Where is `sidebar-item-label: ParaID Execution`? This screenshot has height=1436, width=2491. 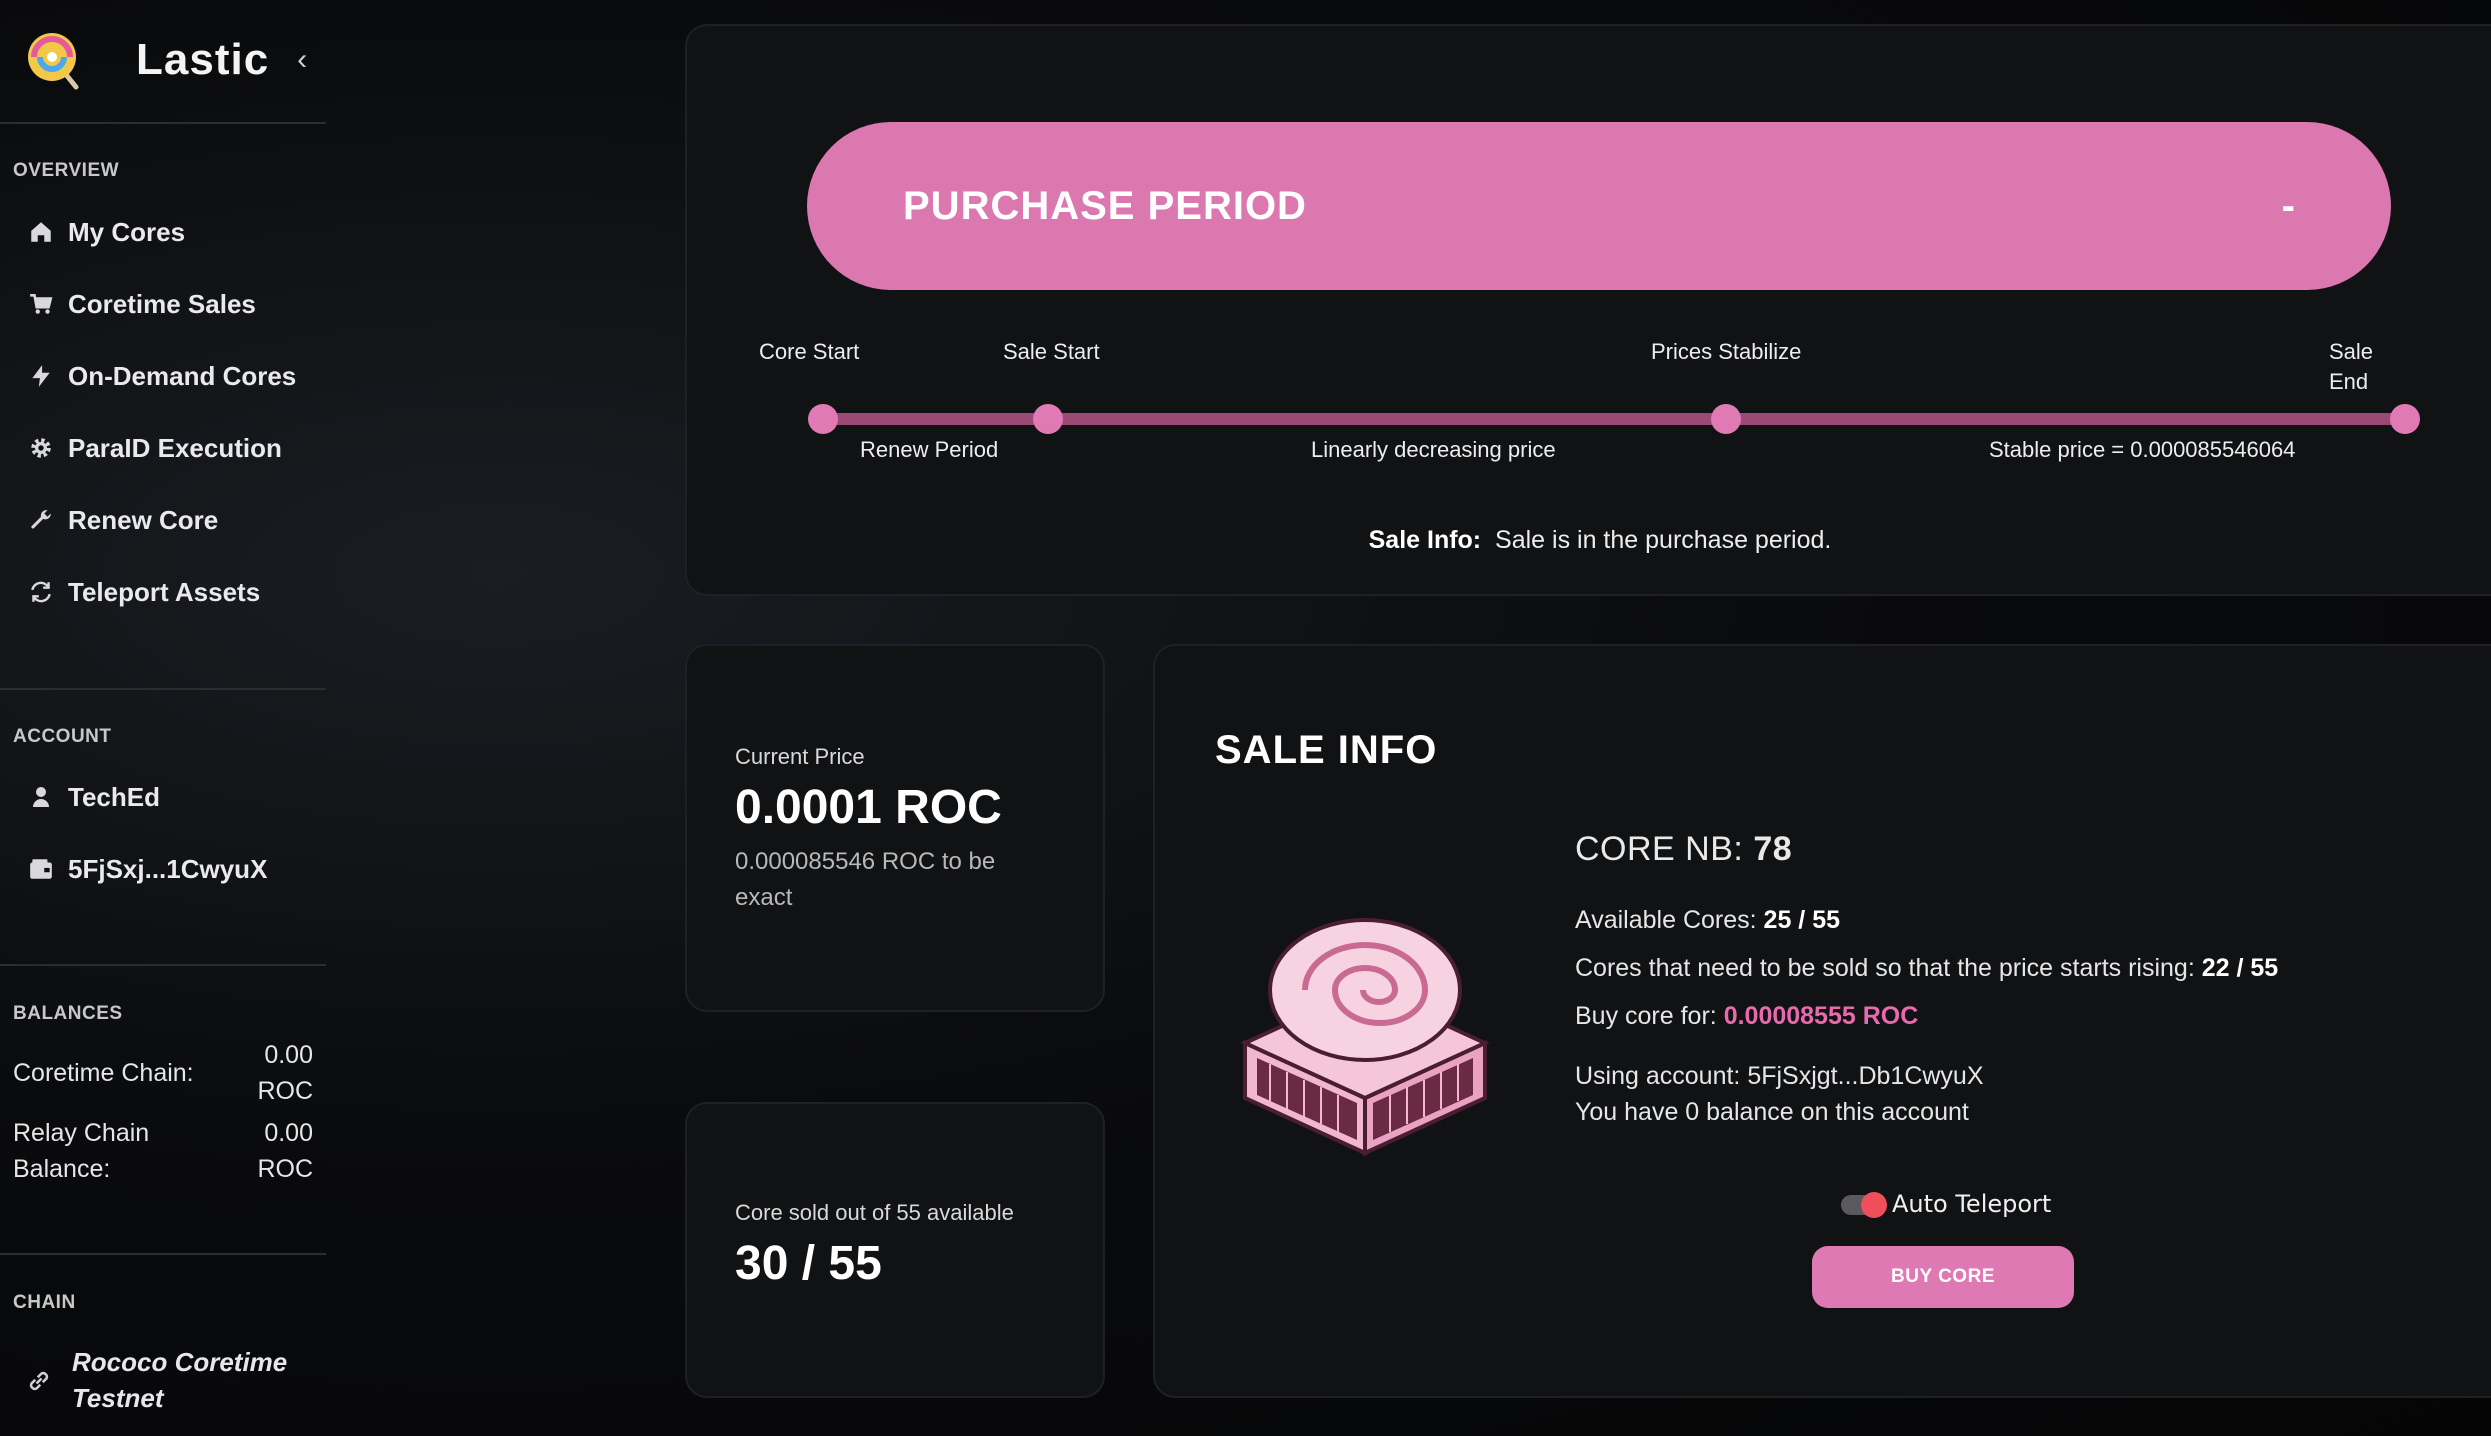 sidebar-item-label: ParaID Execution is located at coordinates (175, 447).